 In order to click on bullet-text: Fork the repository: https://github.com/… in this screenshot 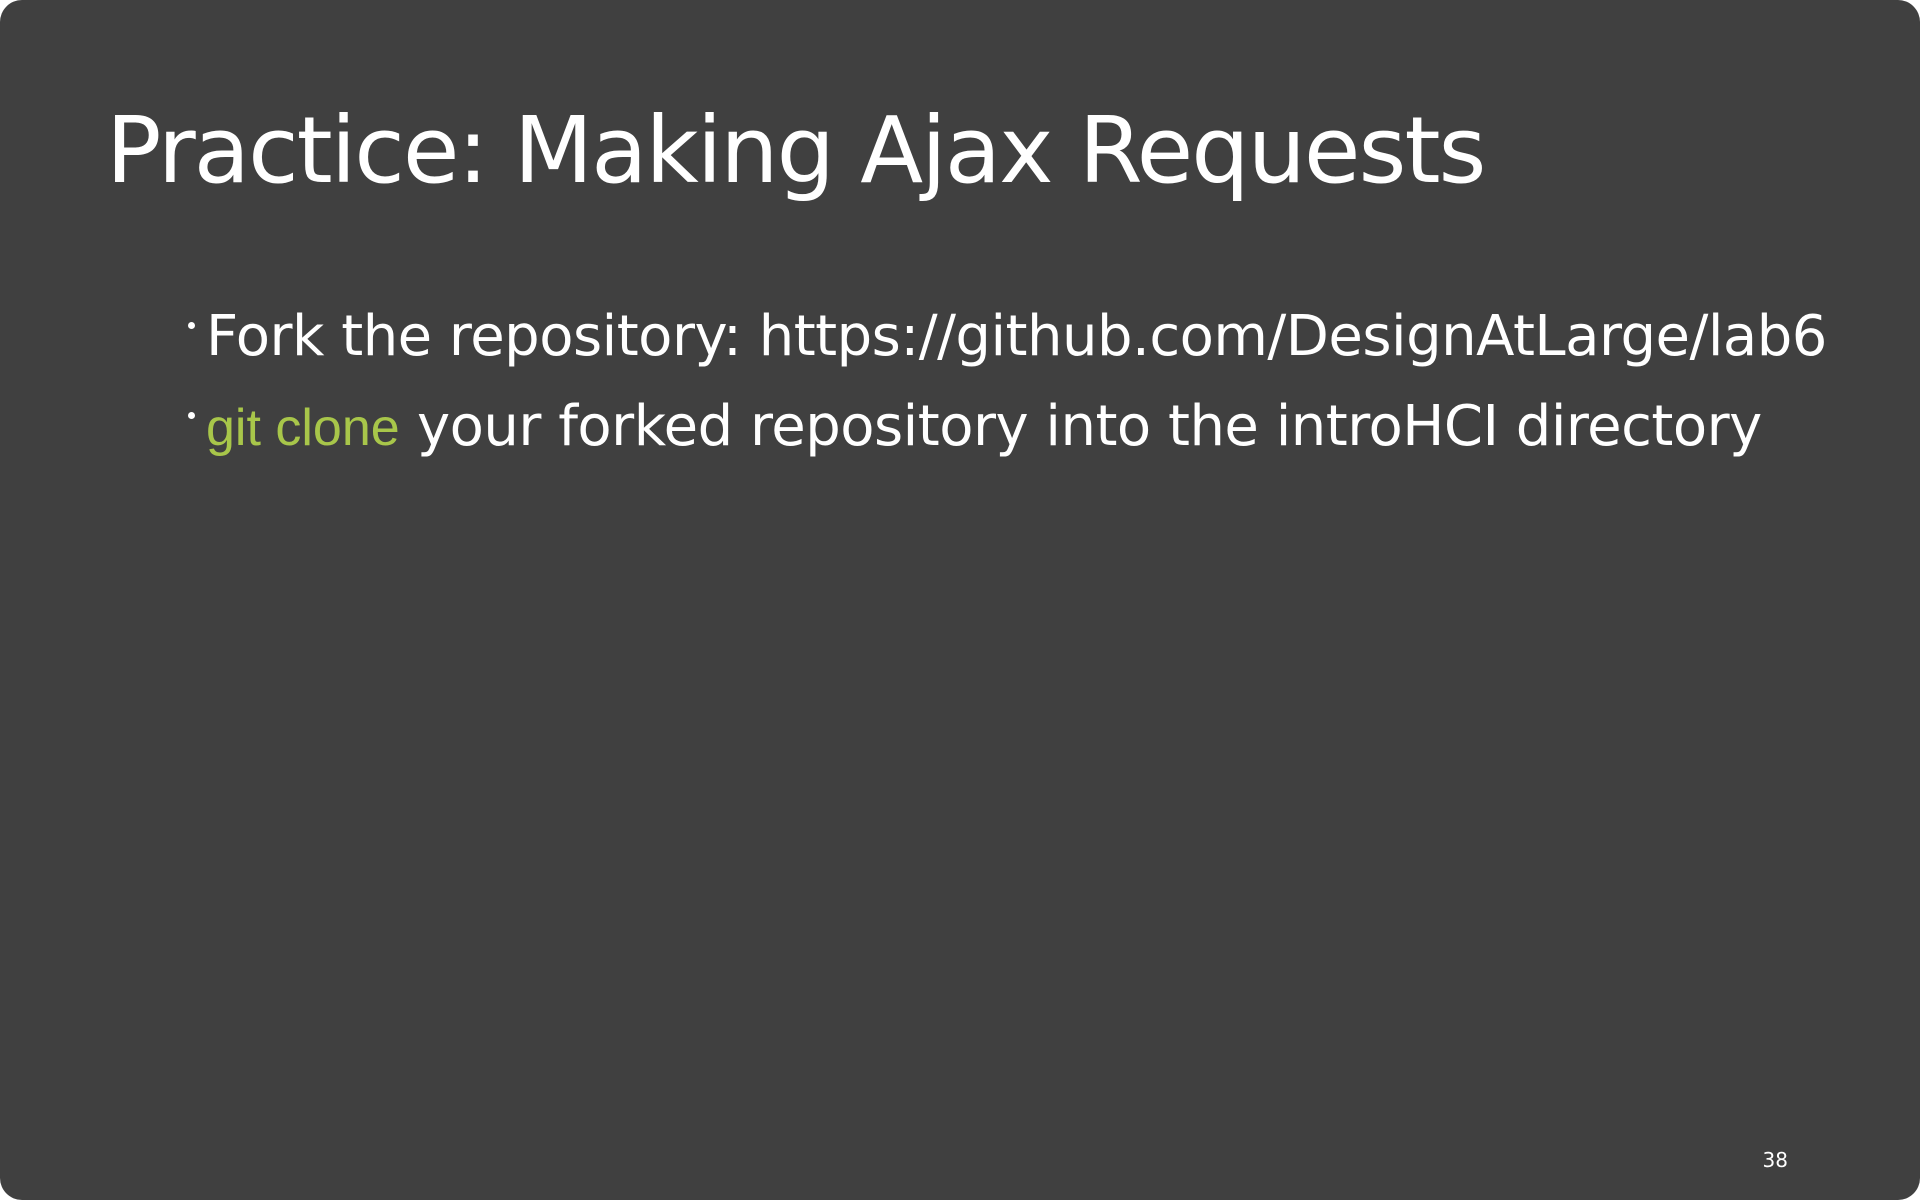, I will do `click(1016, 336)`.